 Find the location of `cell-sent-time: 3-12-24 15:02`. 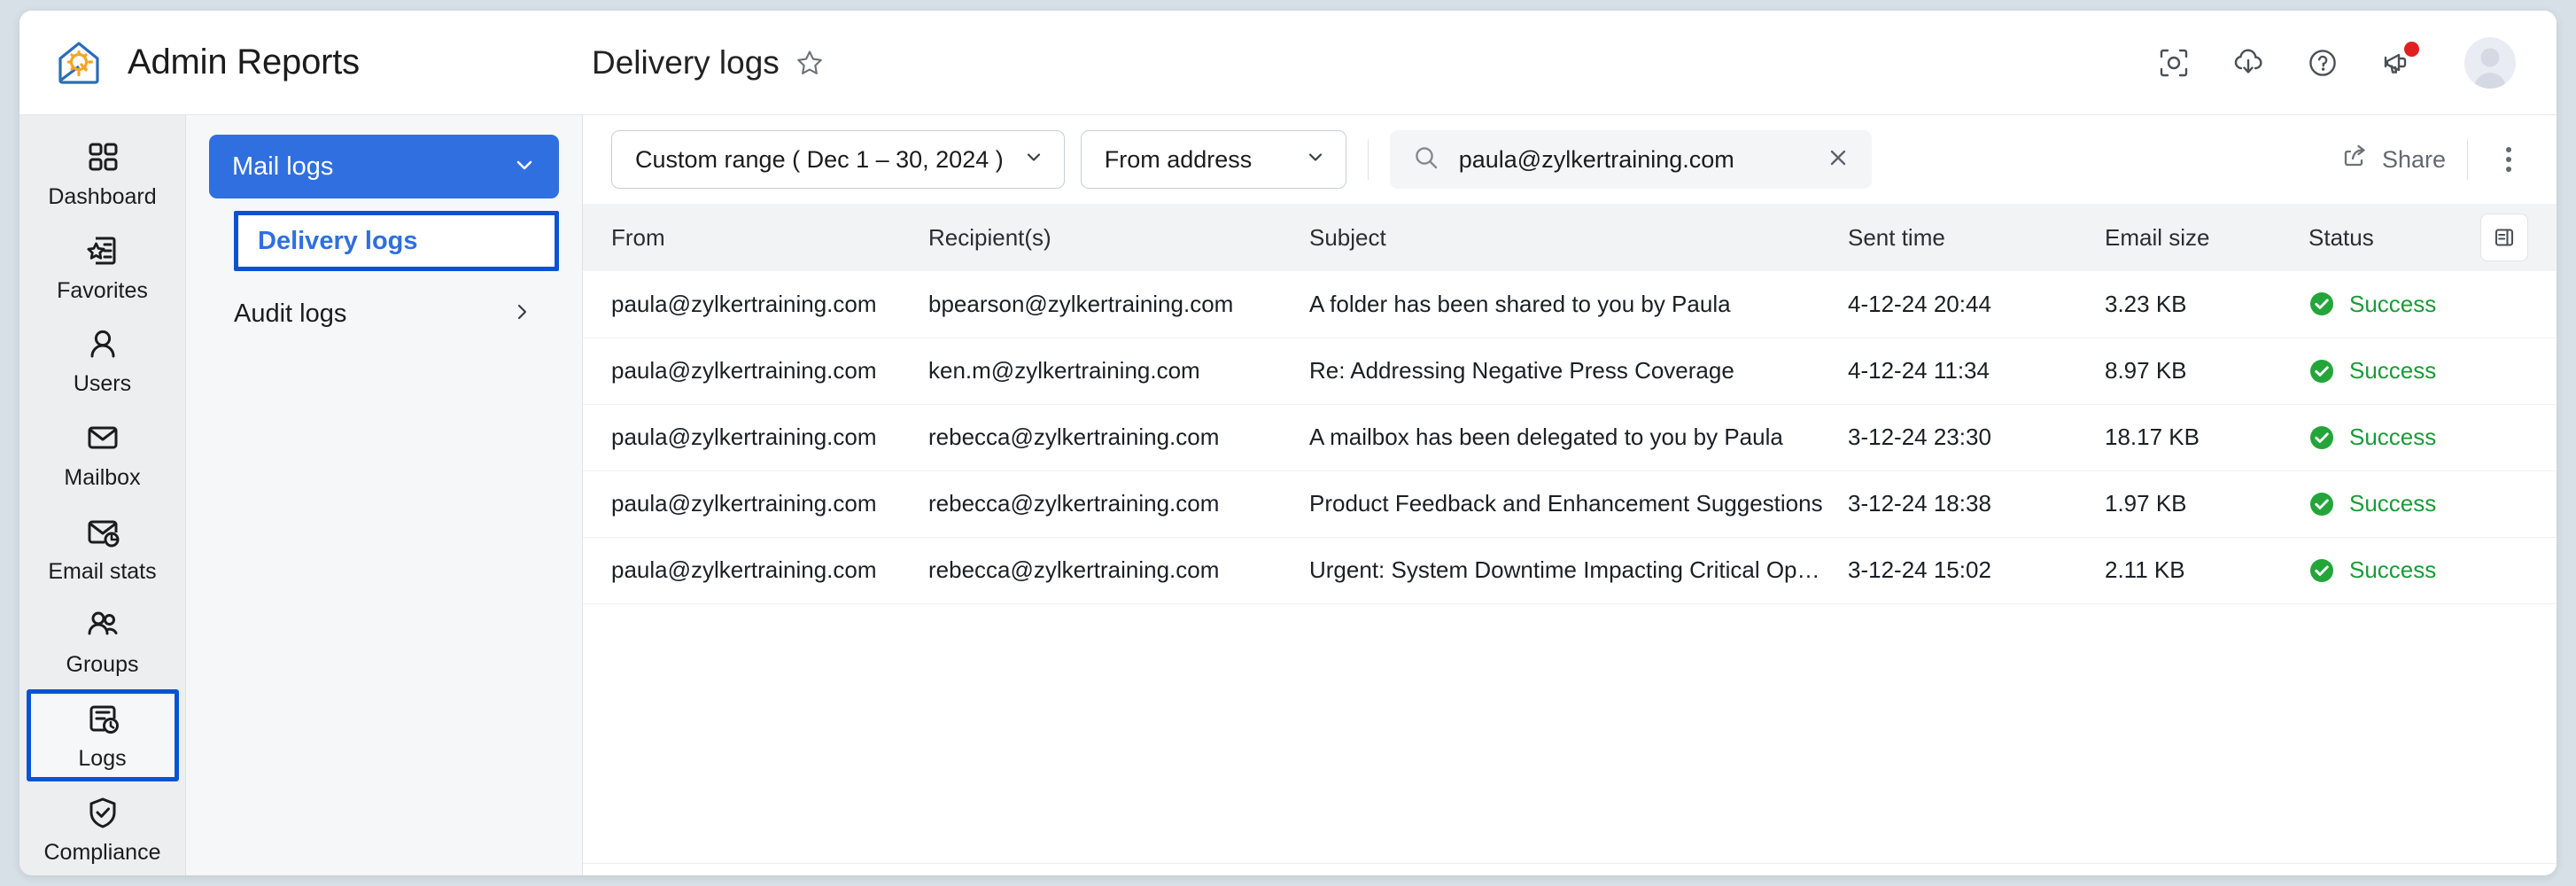

cell-sent-time: 3-12-24 15:02 is located at coordinates (1919, 570).